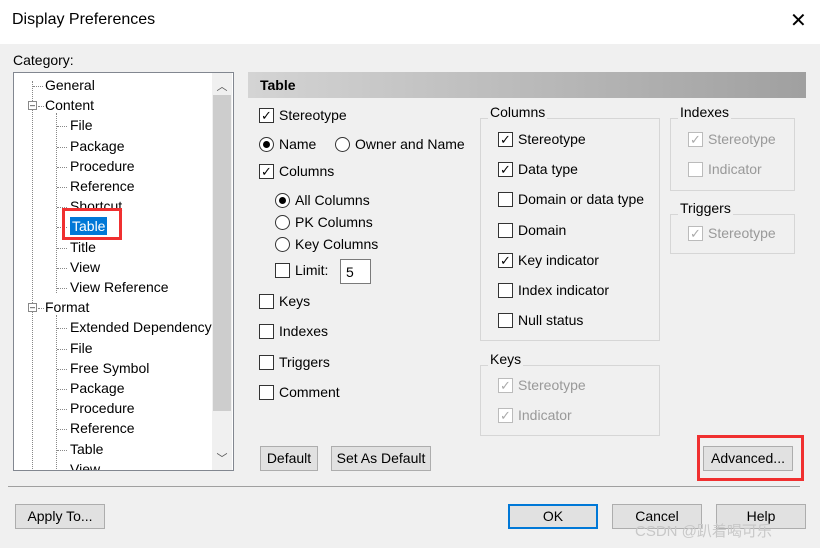 The image size is (820, 548). Describe the element at coordinates (43, 60) in the screenshot. I see `category-label: Category:` at that location.